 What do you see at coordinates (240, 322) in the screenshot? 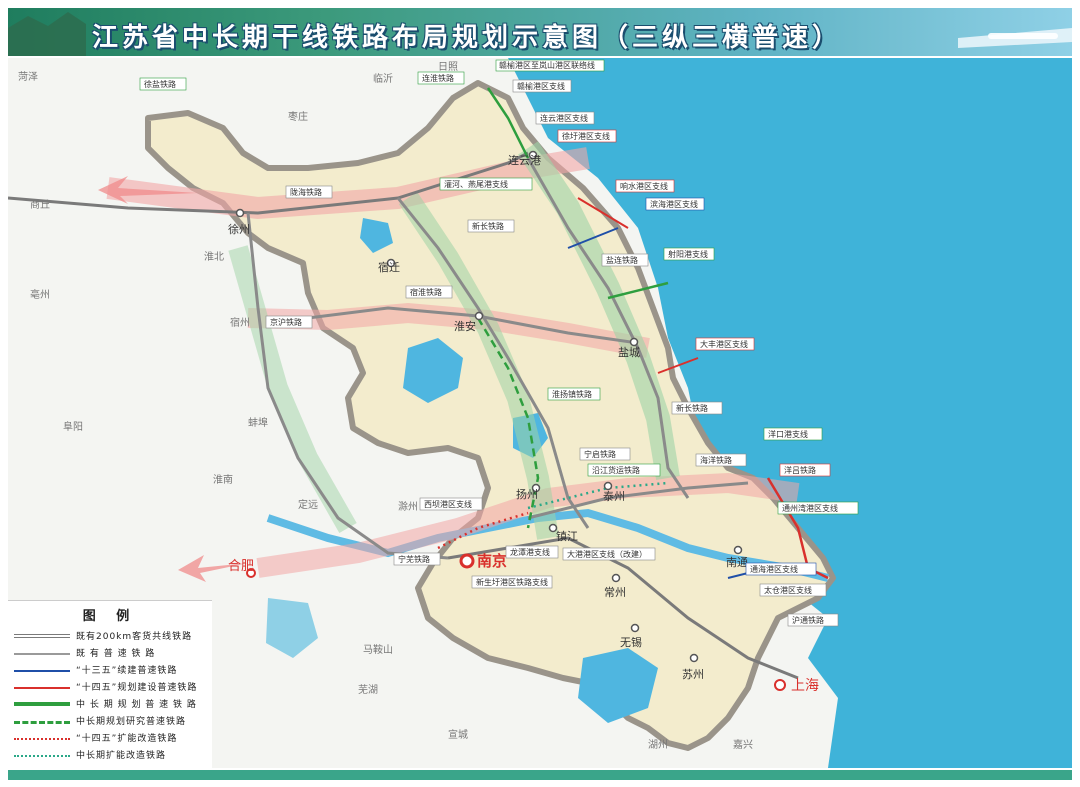
I see `suzhou-ah-label: 宿州` at bounding box center [240, 322].